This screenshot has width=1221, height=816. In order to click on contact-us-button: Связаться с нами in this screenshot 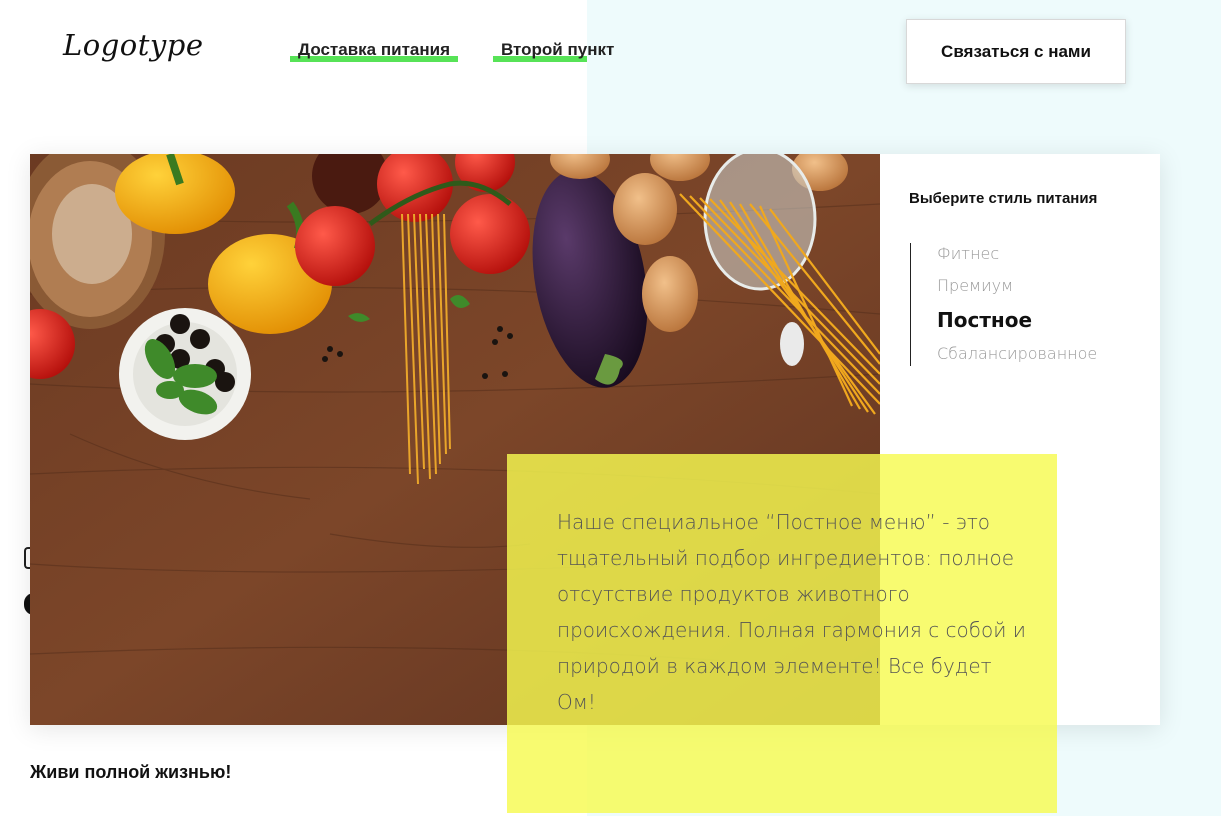, I will do `click(1016, 51)`.